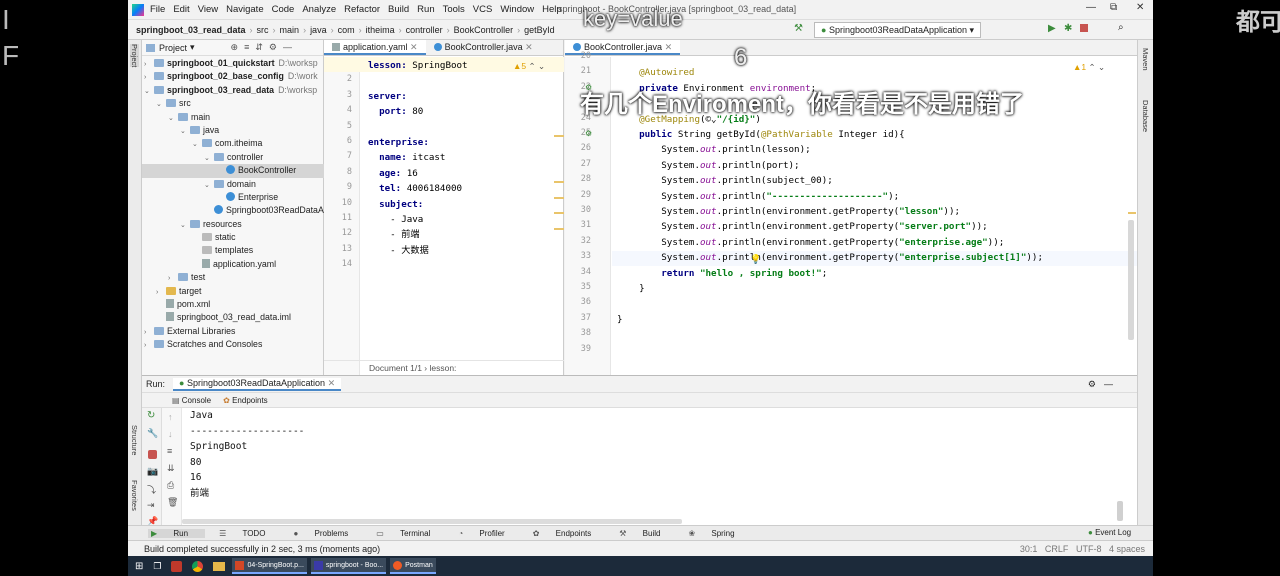 The width and height of the screenshot is (1280, 576). What do you see at coordinates (1131, 280) in the screenshot?
I see `editor-scrollbar` at bounding box center [1131, 280].